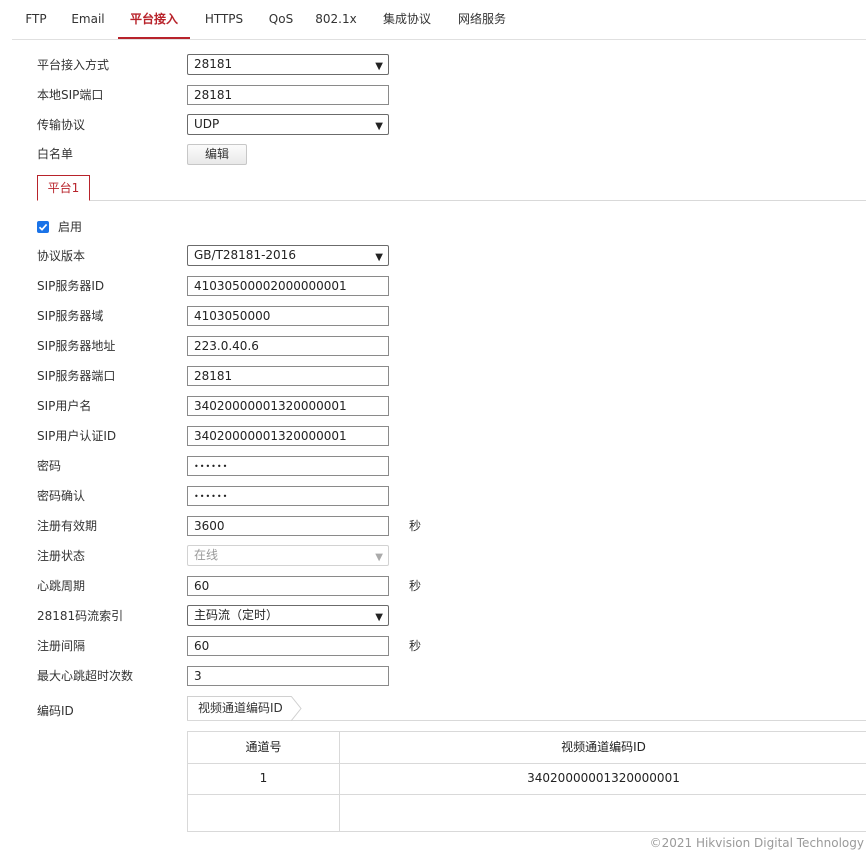  I want to click on protocol-version-value: GB/T28181-2016, so click(245, 255).